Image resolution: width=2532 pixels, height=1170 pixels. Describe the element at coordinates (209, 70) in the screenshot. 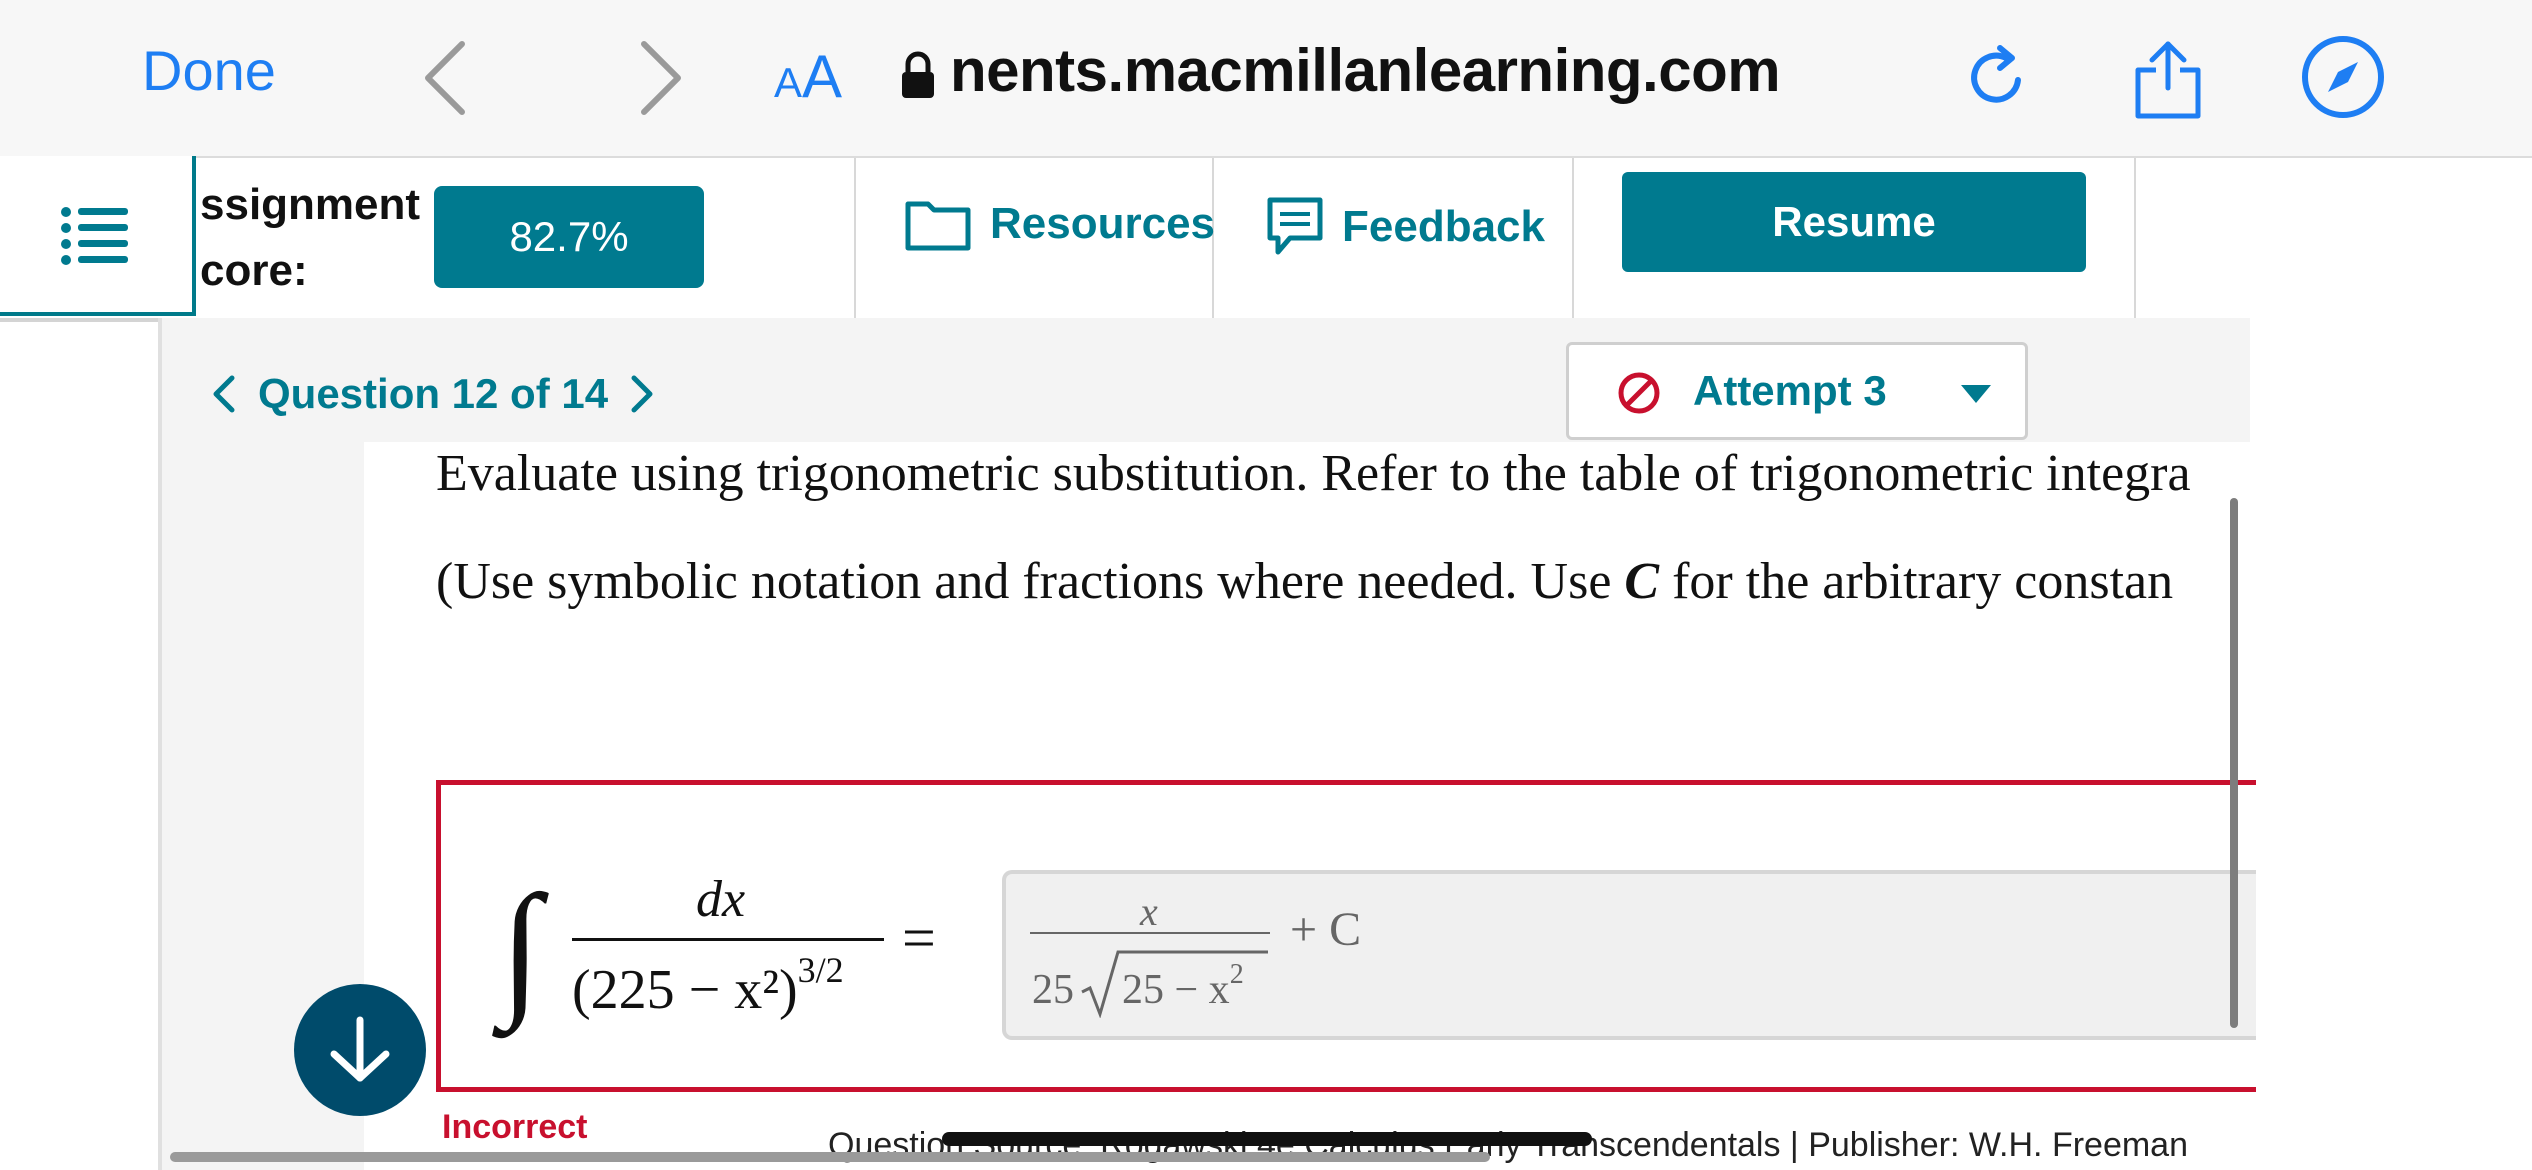

I see `done-button: Done` at that location.